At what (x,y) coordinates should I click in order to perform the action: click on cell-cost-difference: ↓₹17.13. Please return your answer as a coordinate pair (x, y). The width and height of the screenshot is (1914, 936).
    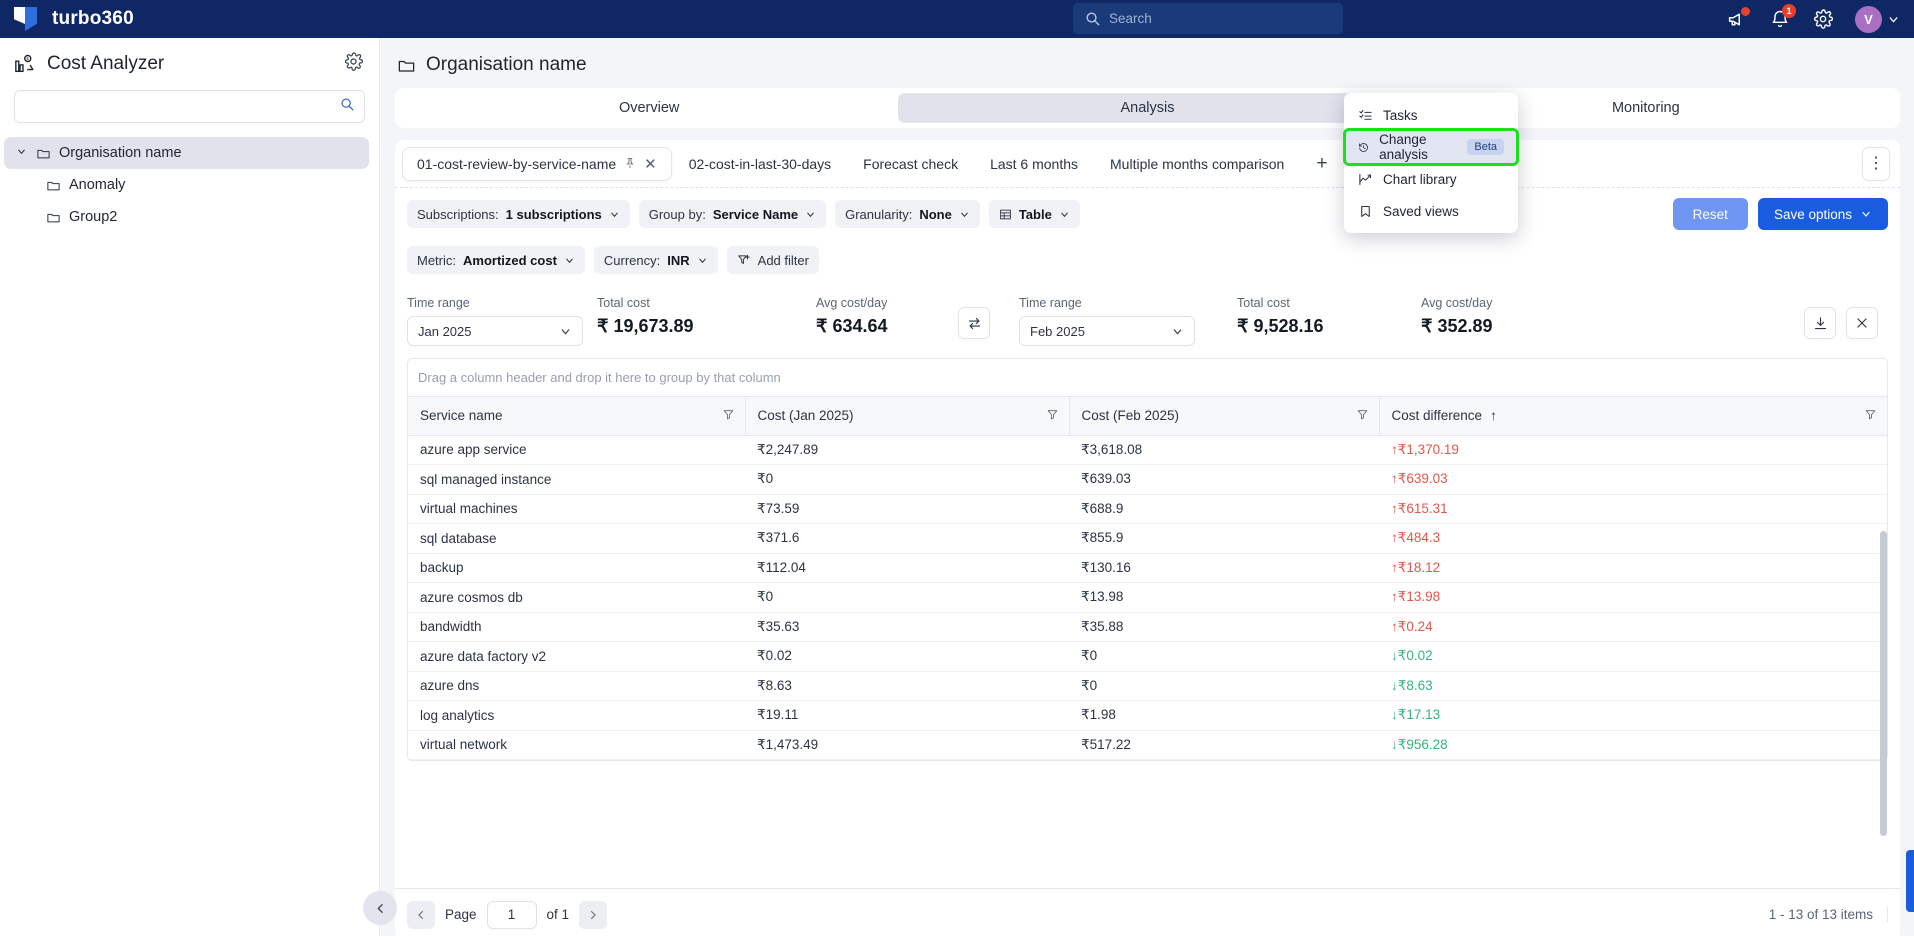
    Looking at the image, I should click on (1633, 715).